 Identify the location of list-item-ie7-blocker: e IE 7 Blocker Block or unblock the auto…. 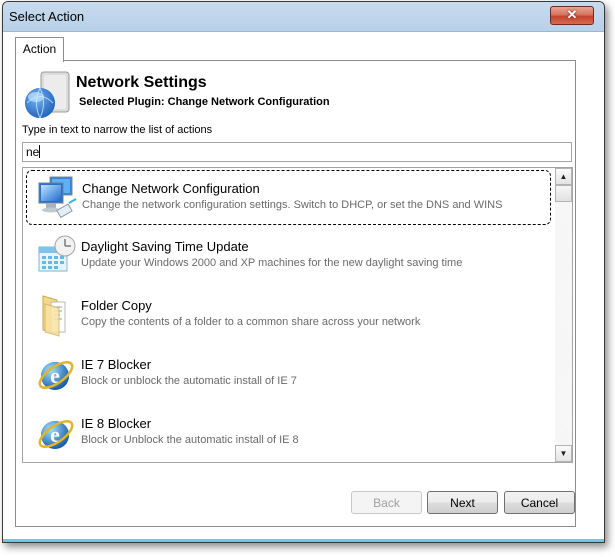
(288, 374).